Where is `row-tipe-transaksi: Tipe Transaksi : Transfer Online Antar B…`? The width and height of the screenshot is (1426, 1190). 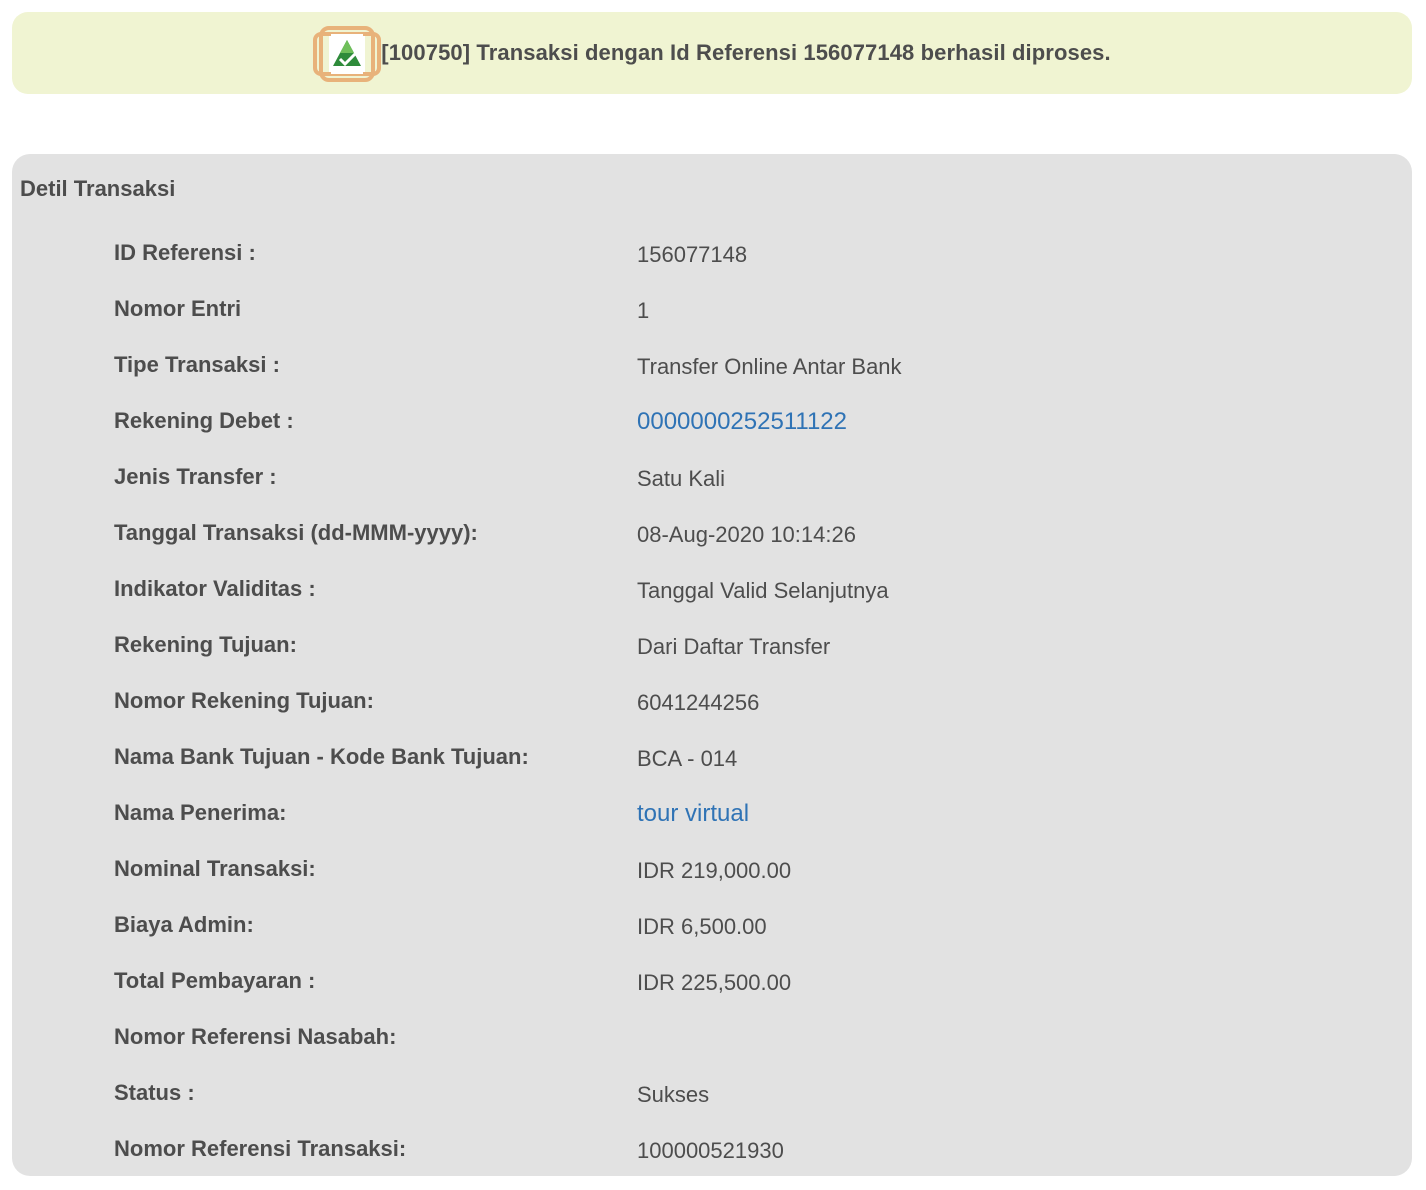
row-tipe-transaksi: Tipe Transaksi : Transfer Online Antar B… is located at coordinates (739, 378).